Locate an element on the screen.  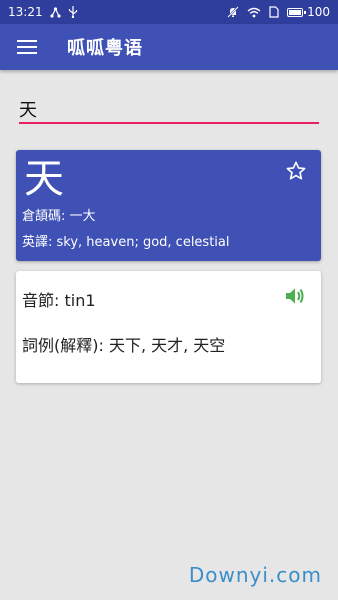
battery-indicator: 100 is located at coordinates (308, 12).